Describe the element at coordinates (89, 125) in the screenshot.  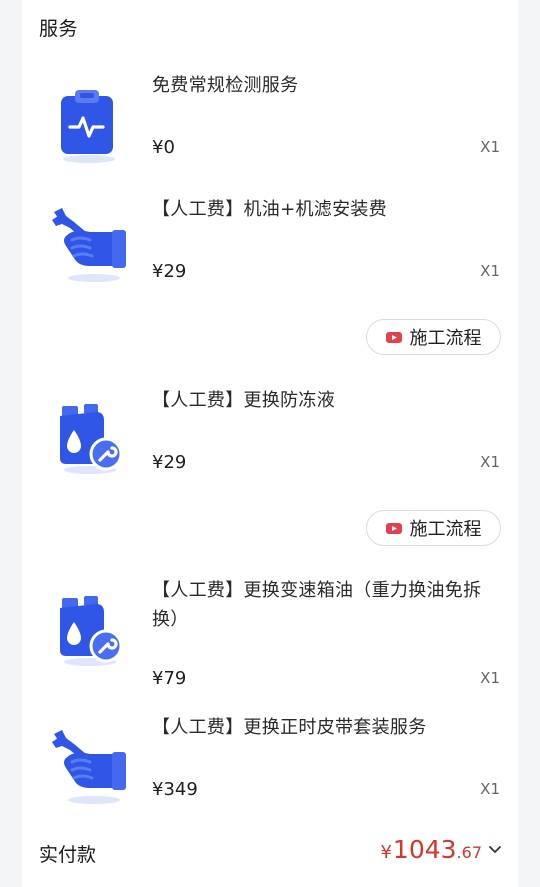
I see `clipboard-pulse-icon` at that location.